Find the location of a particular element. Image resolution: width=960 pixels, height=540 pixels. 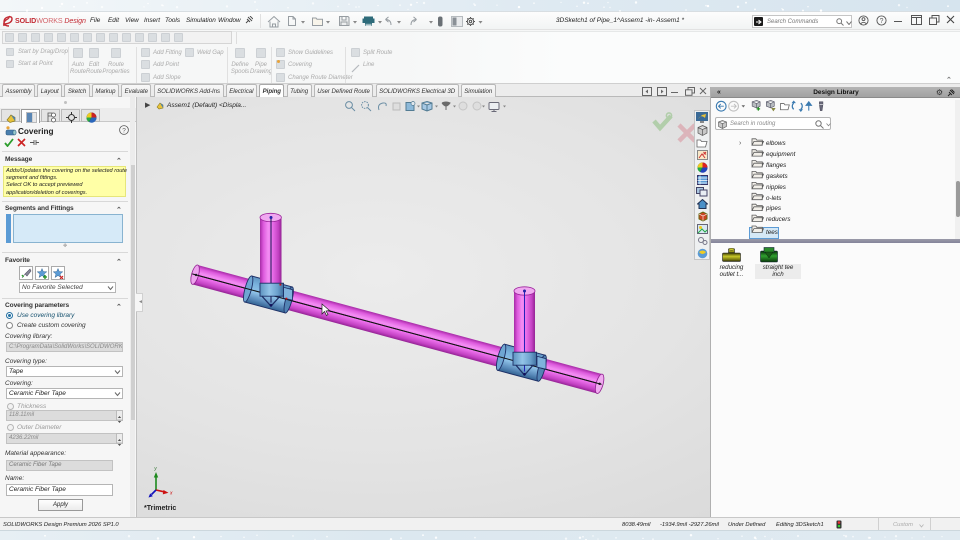

svg-text: x is located at coordinates (171, 494).